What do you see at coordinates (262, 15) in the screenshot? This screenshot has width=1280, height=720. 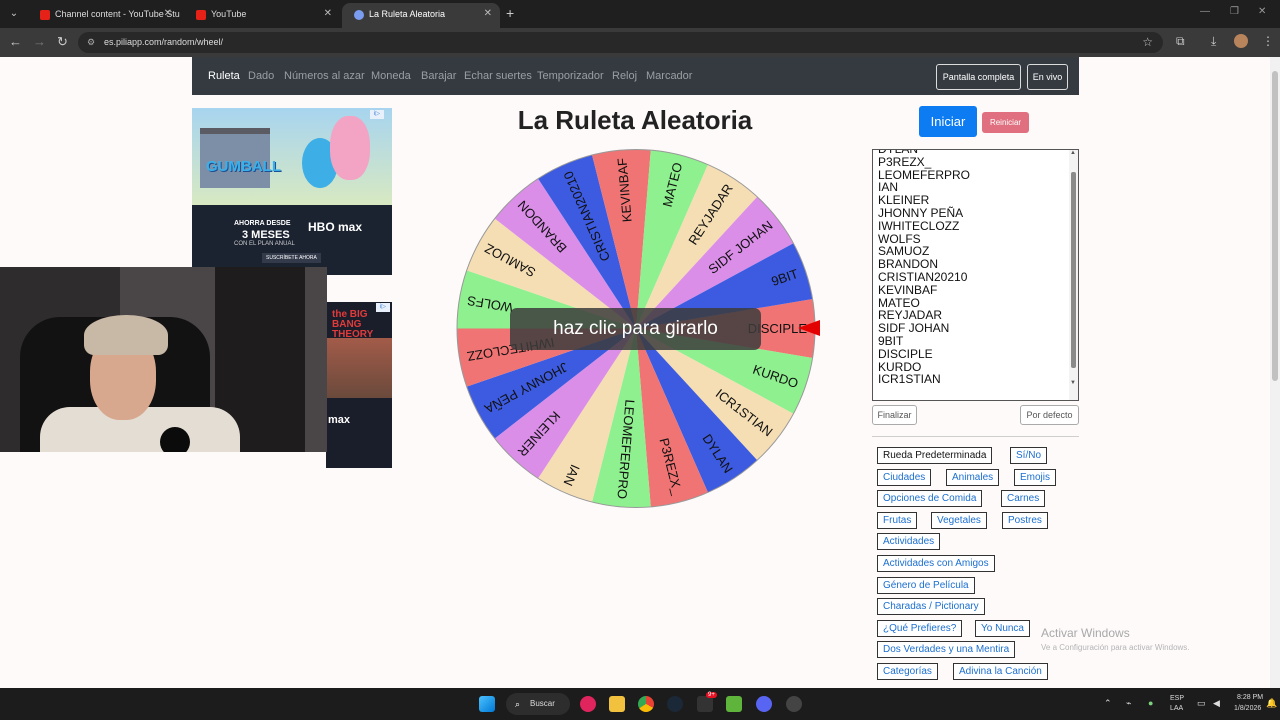 I see `tab-youtube: YouTube ✕` at bounding box center [262, 15].